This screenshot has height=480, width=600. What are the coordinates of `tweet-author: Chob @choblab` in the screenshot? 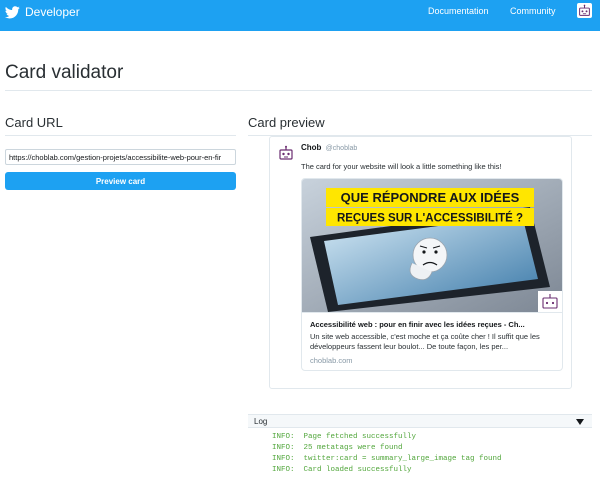 It's located at (329, 147).